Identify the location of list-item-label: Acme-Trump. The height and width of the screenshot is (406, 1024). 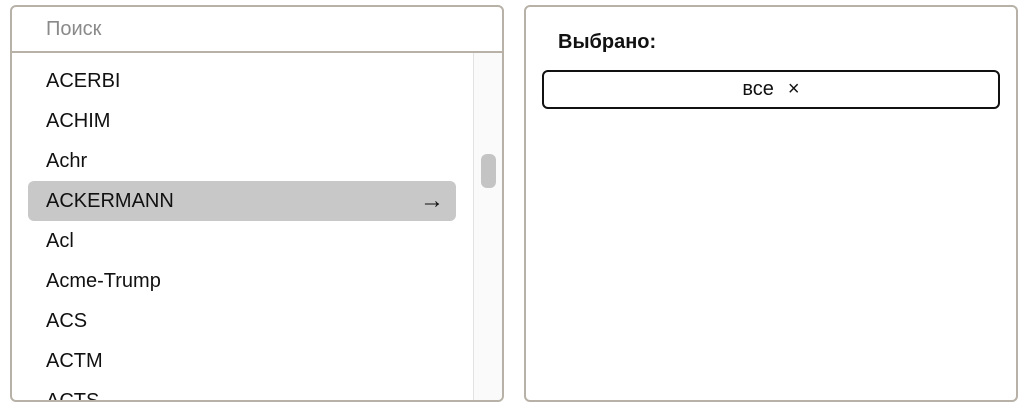
(103, 281).